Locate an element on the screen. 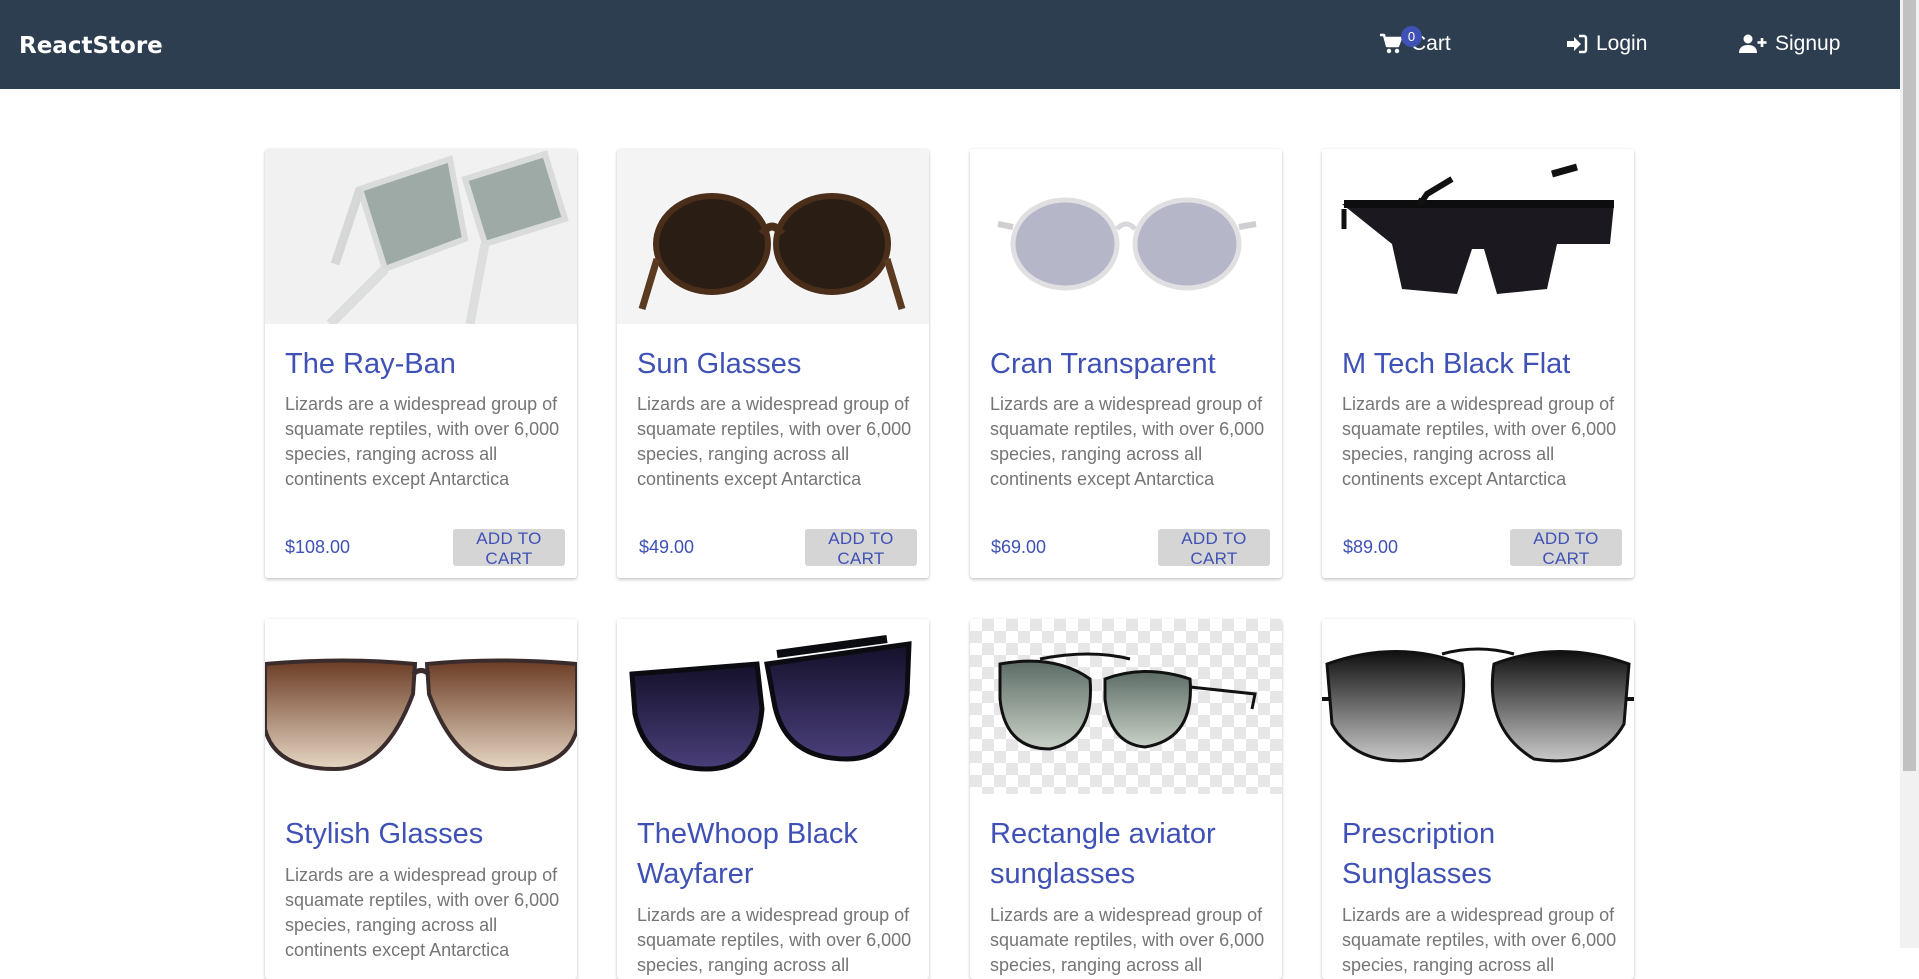  signup-label: Signup is located at coordinates (1808, 43).